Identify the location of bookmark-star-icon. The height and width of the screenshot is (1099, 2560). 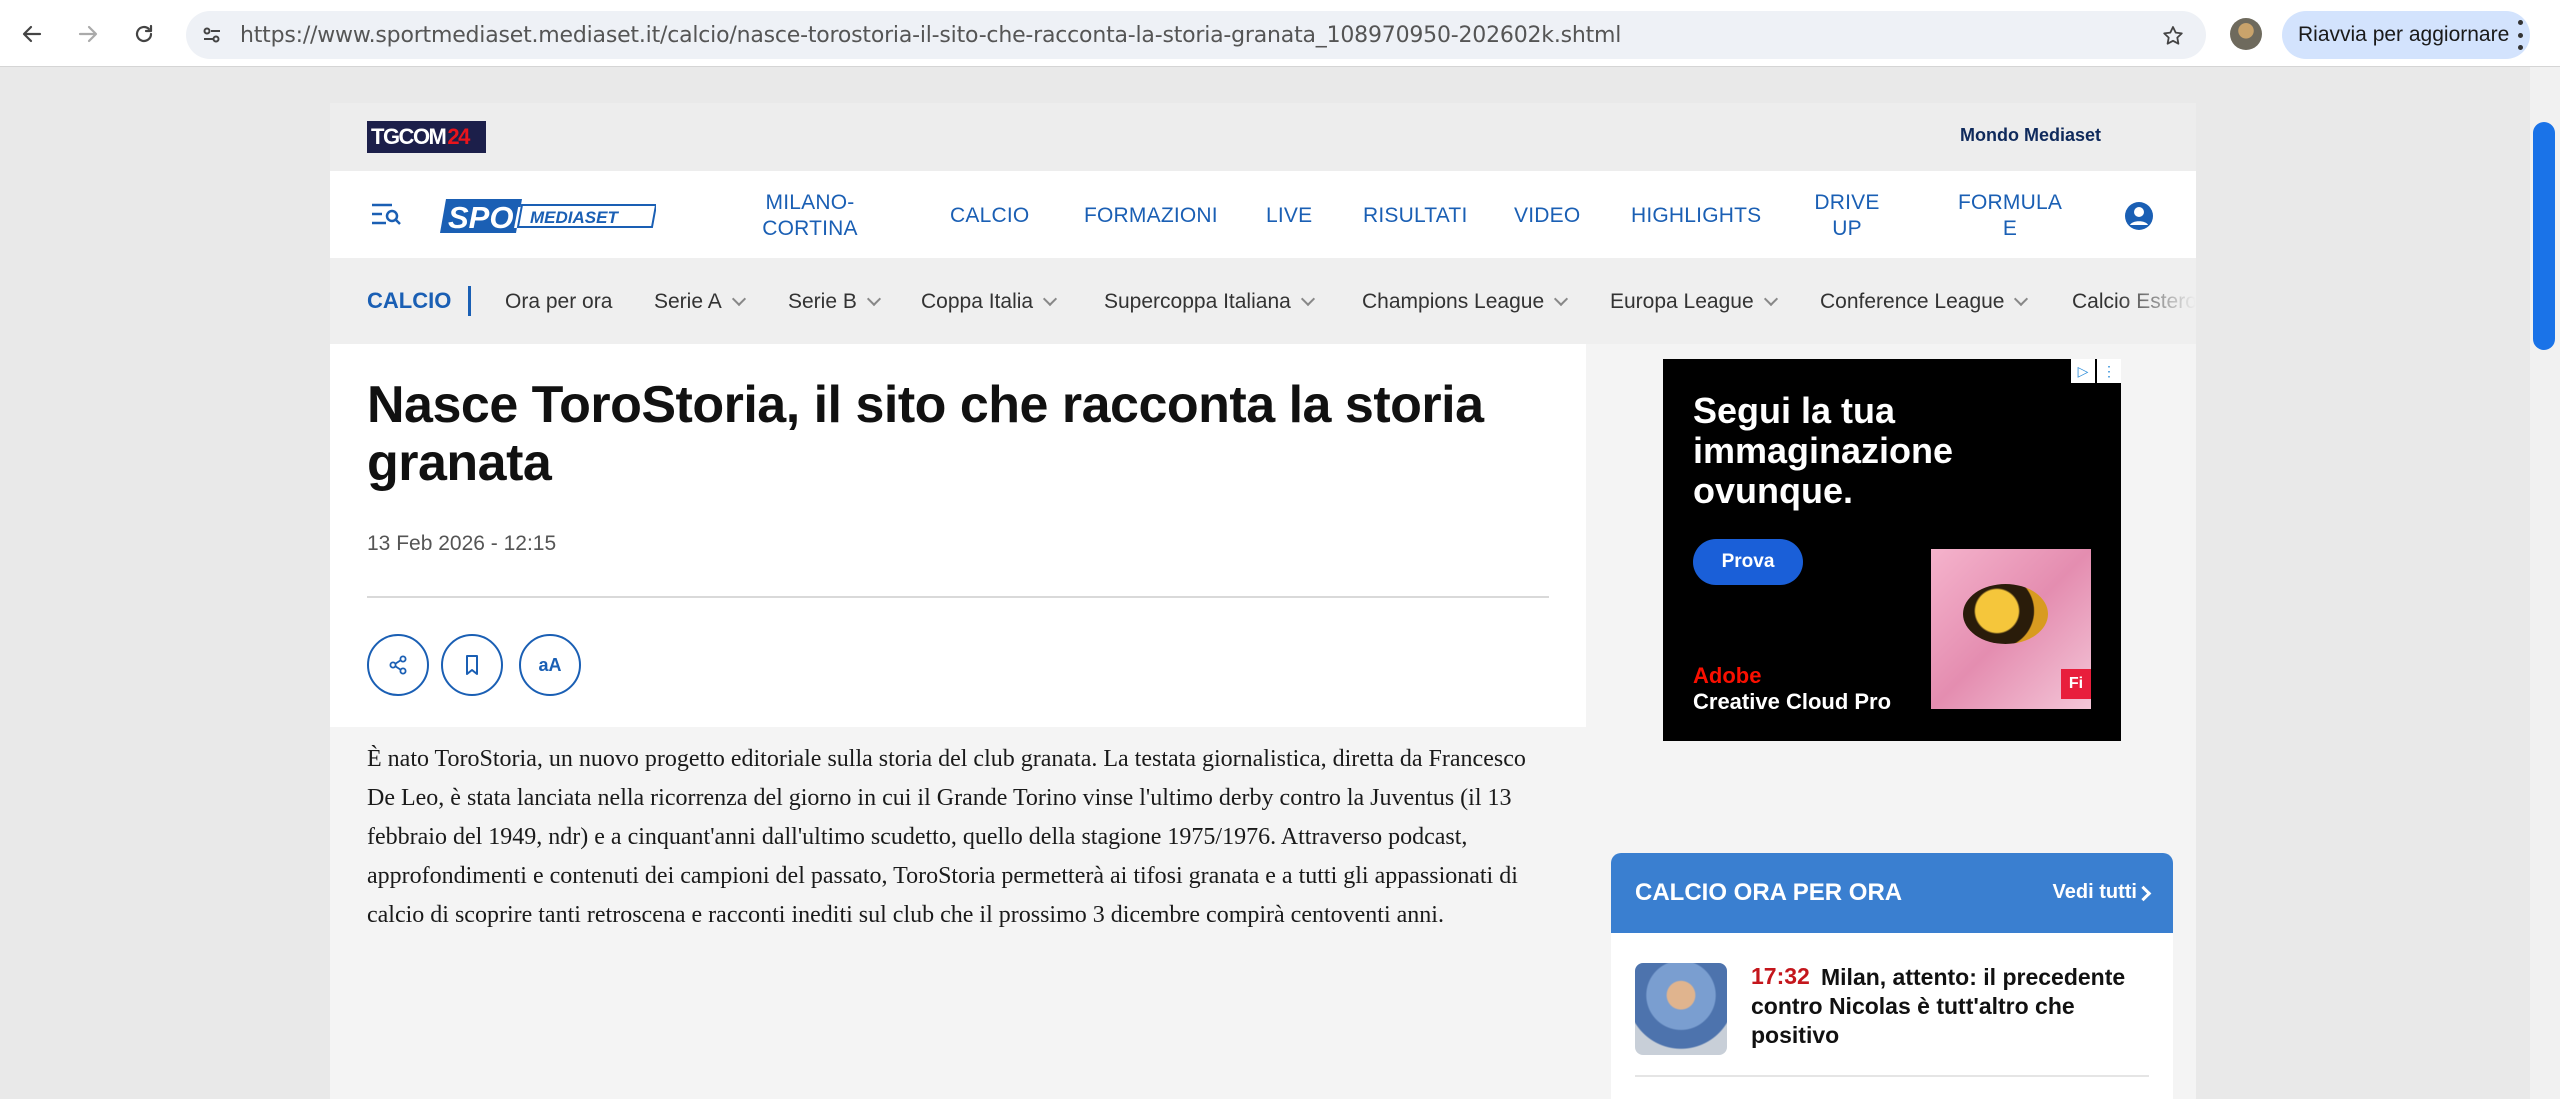
(2173, 36).